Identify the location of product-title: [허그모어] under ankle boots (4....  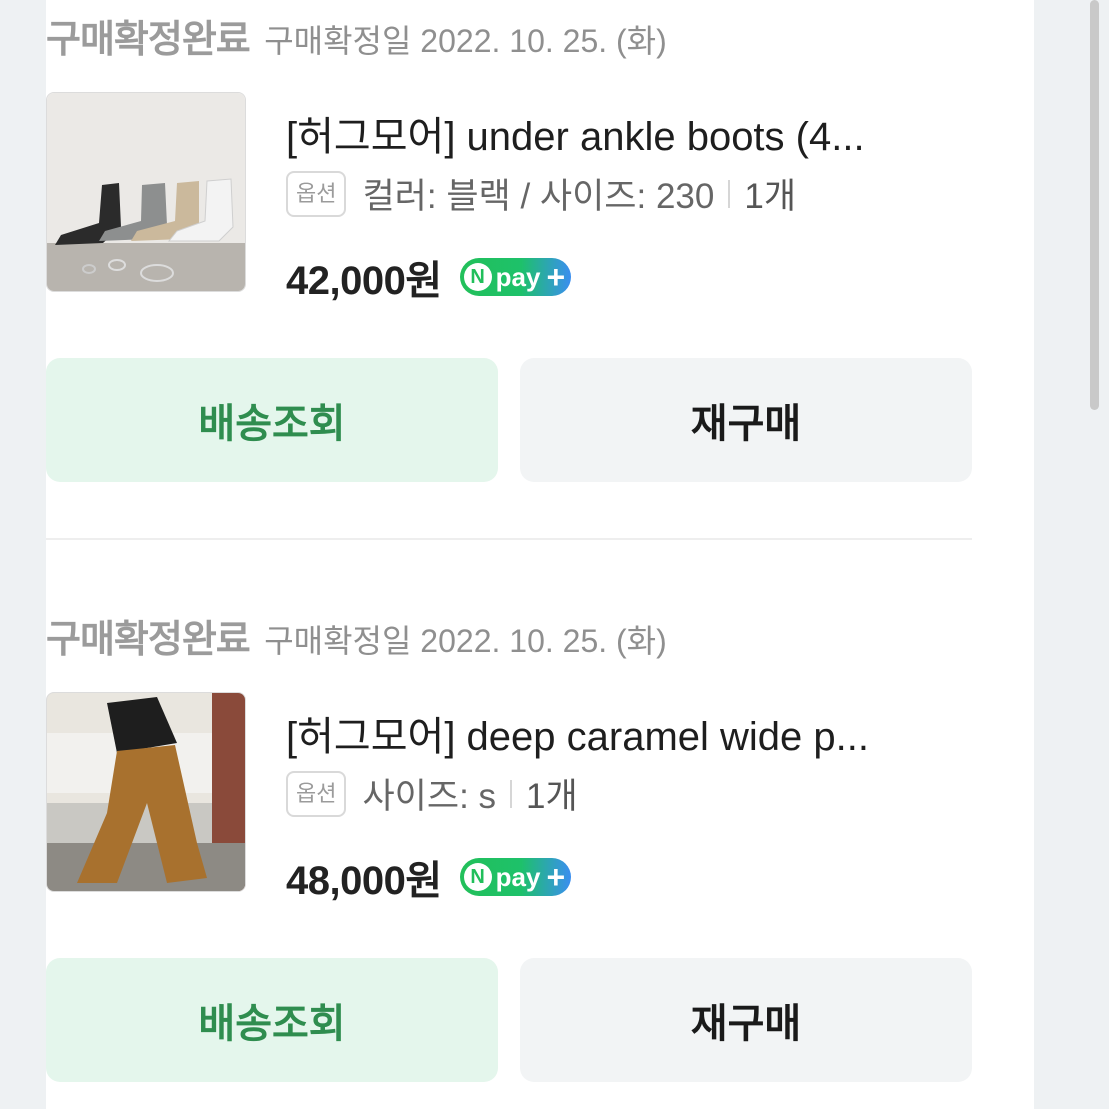
(619, 133).